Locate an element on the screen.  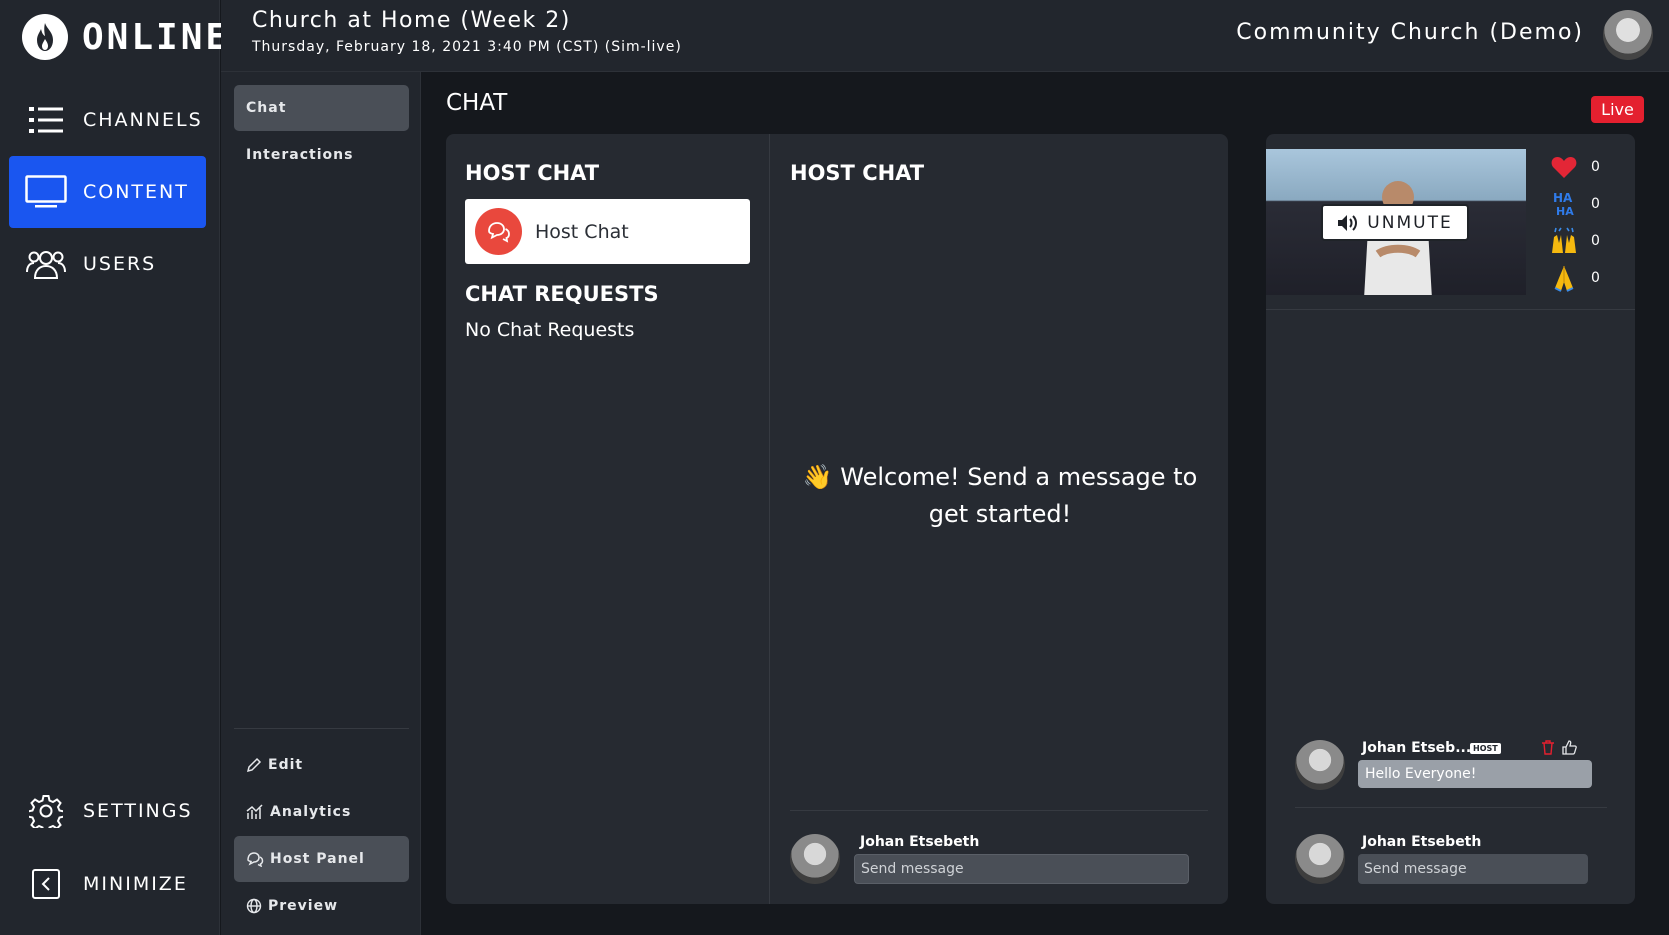
logo: ONLINE is located at coordinates (126, 37).